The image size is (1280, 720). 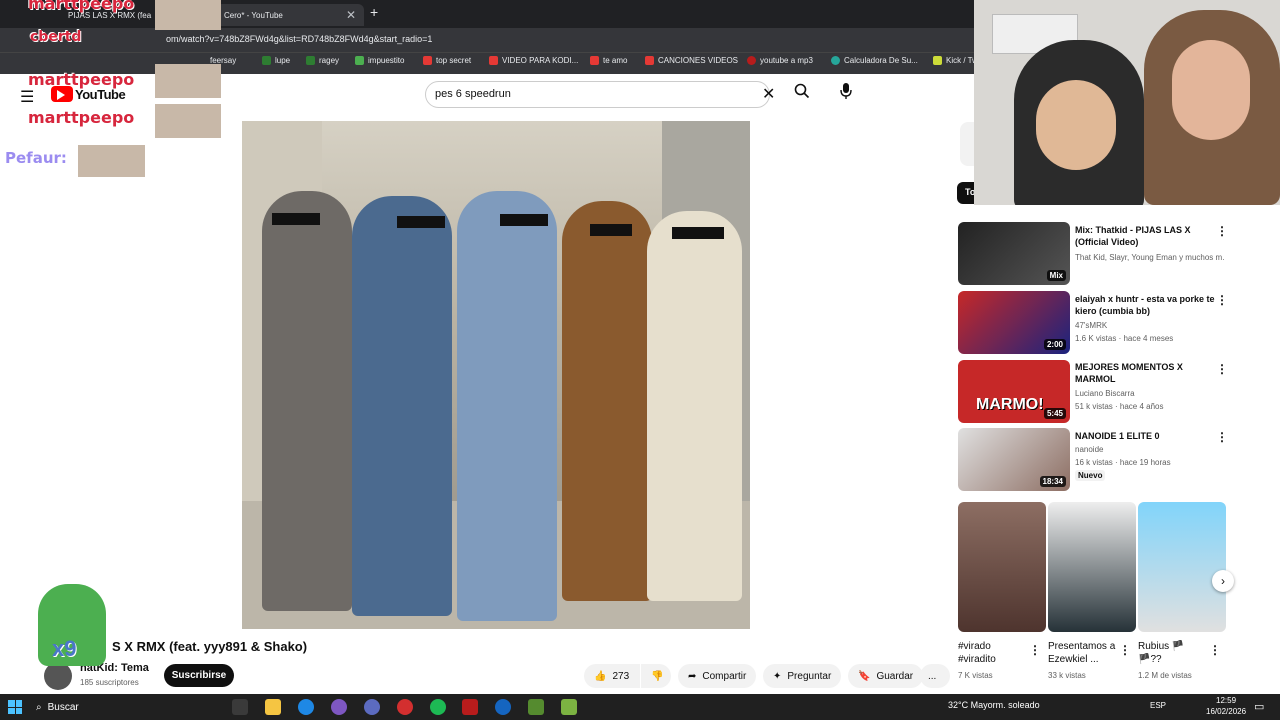 What do you see at coordinates (374, 12) in the screenshot?
I see `new-tab-button: +` at bounding box center [374, 12].